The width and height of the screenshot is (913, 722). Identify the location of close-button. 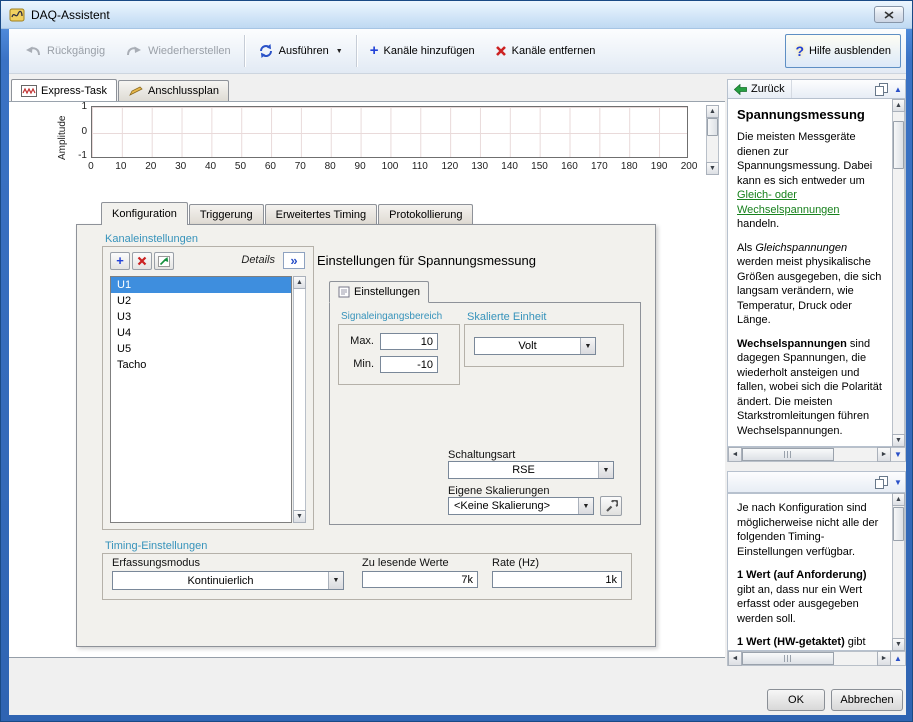
(889, 14).